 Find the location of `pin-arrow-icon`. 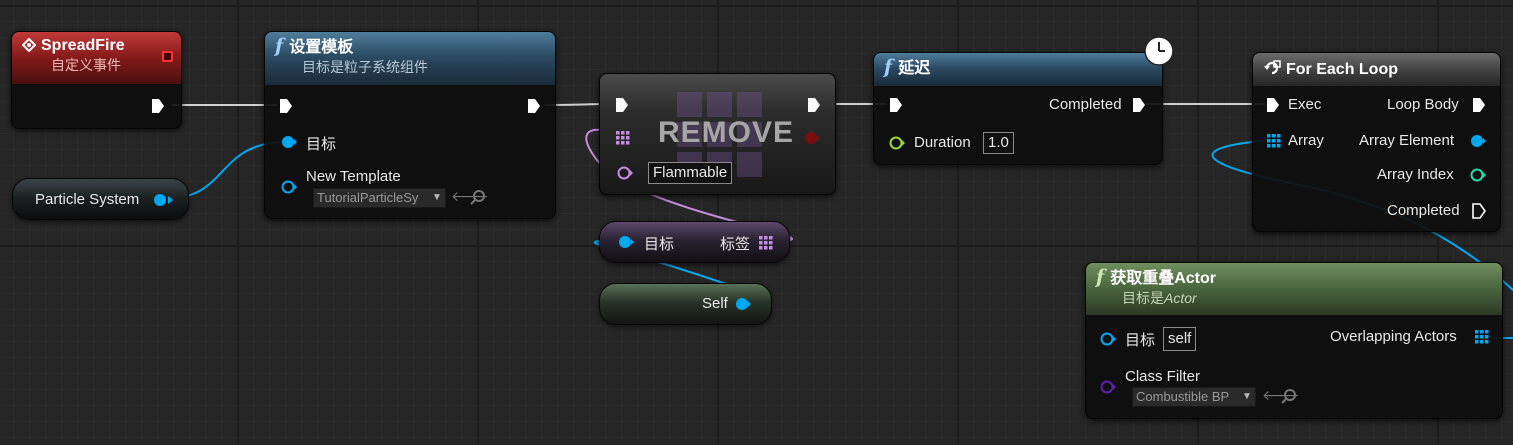

pin-arrow-icon is located at coordinates (170, 200).